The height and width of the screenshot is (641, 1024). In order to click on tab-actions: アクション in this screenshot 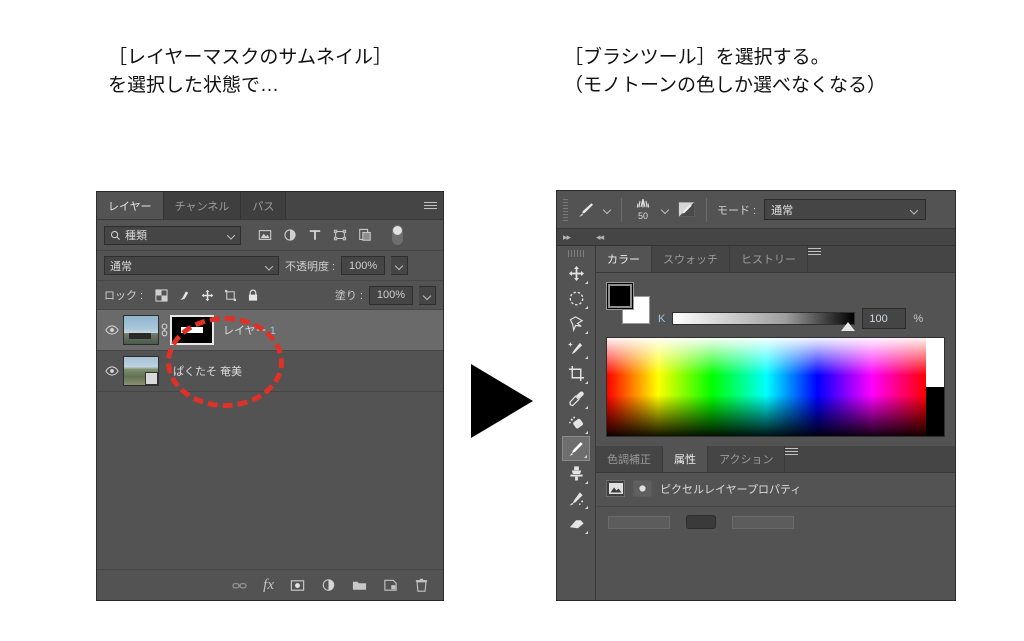, I will do `click(747, 459)`.